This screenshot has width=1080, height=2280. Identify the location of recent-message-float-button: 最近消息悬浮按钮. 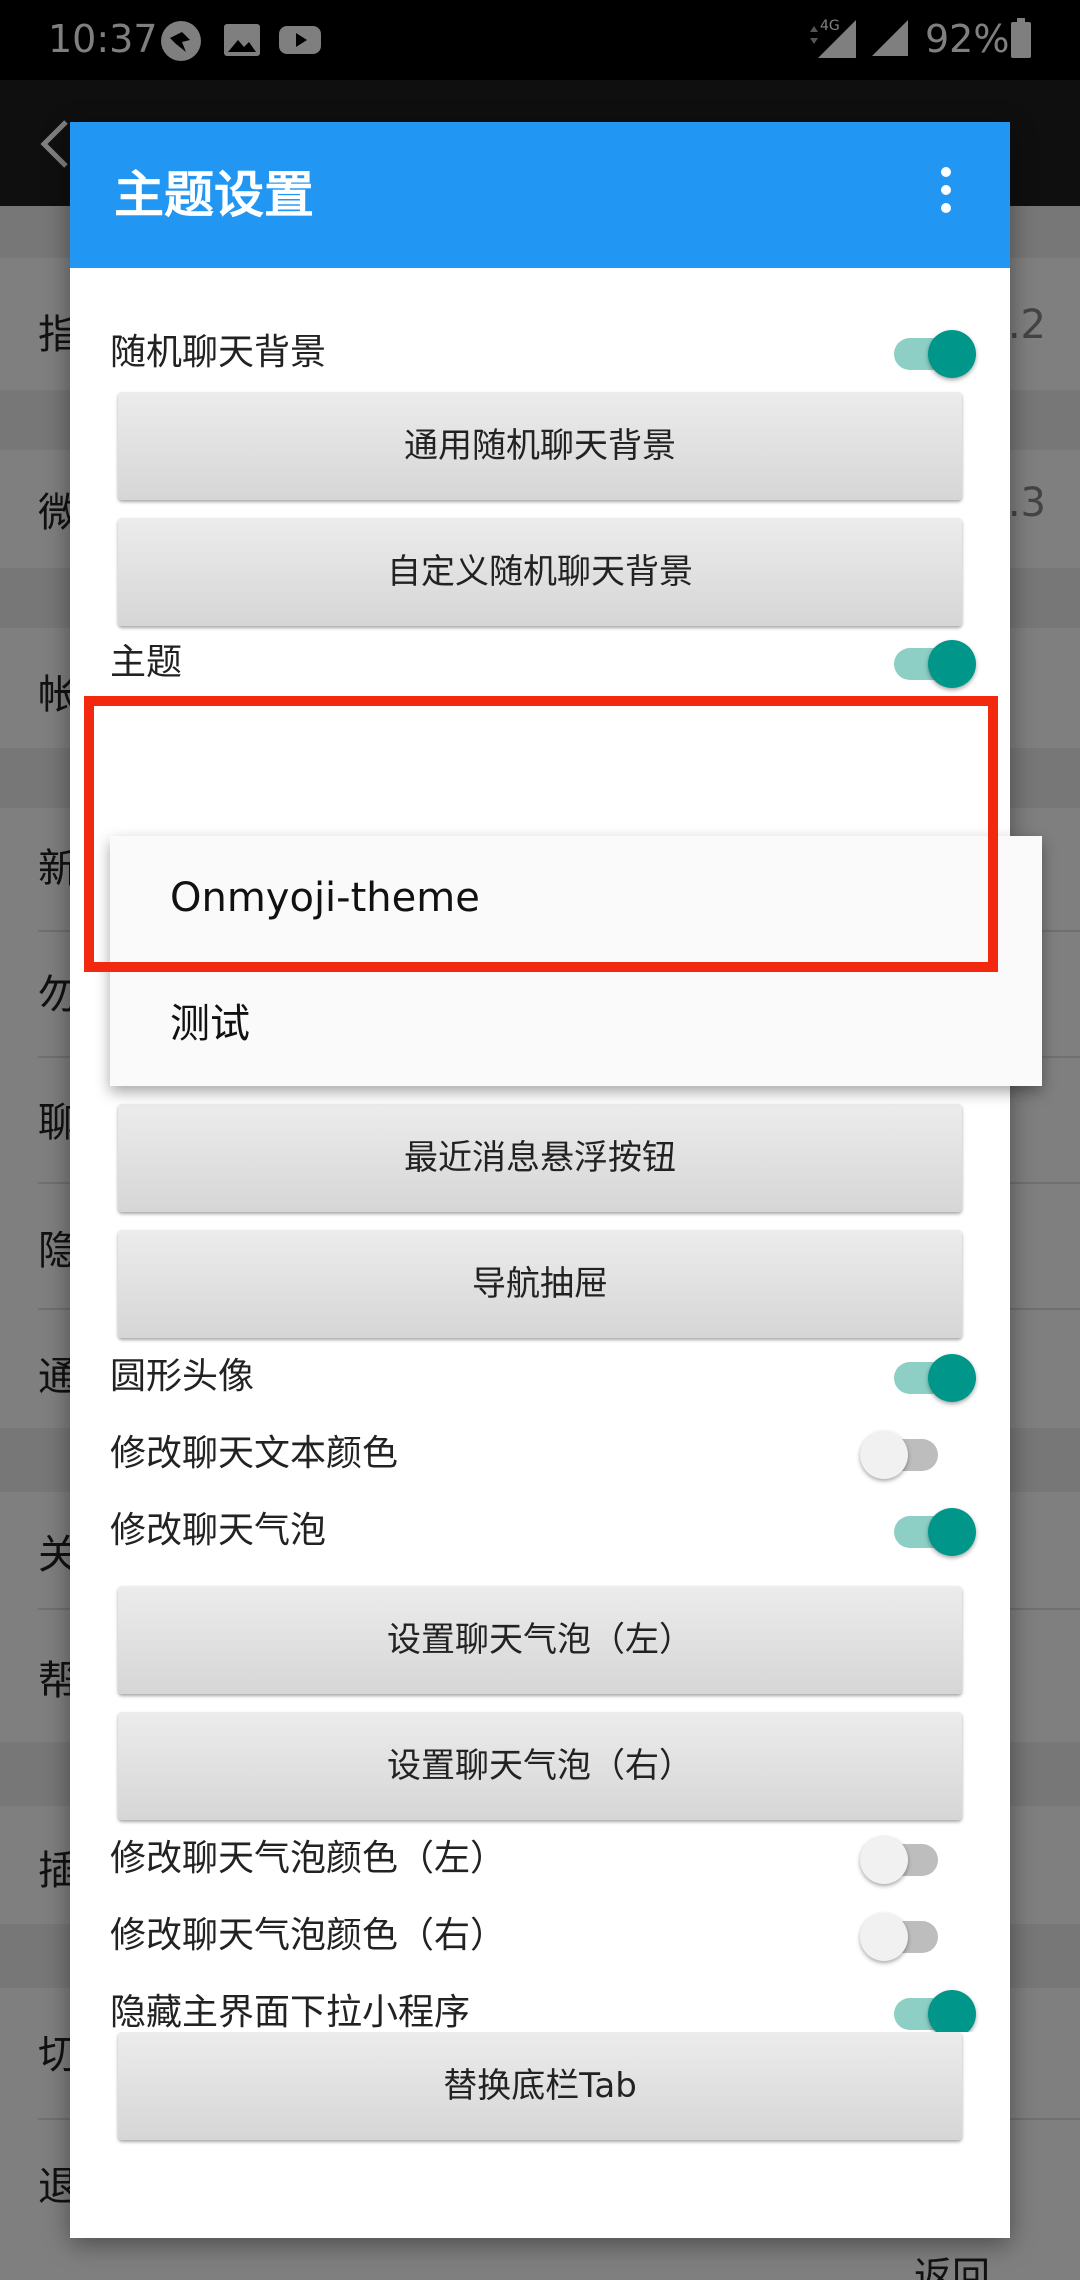
(540, 1158).